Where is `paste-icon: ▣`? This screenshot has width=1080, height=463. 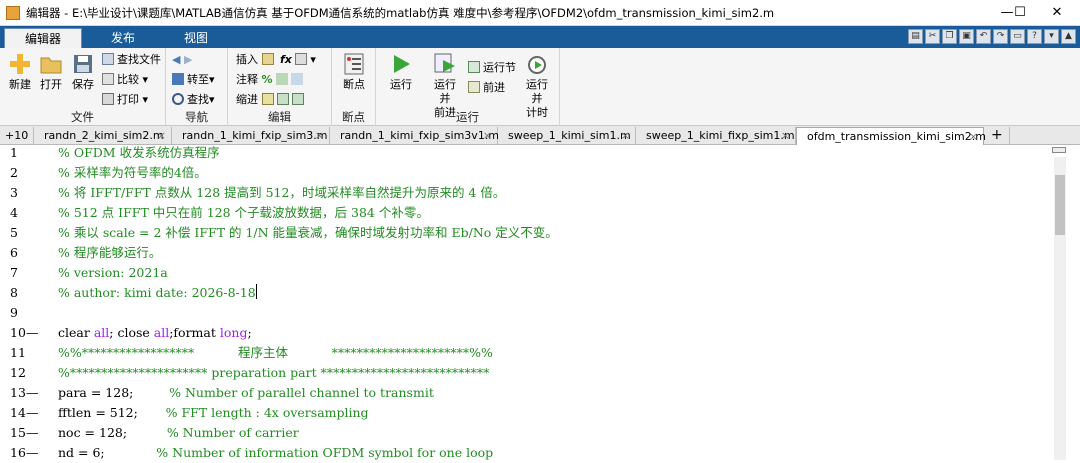
paste-icon: ▣ is located at coordinates (966, 36).